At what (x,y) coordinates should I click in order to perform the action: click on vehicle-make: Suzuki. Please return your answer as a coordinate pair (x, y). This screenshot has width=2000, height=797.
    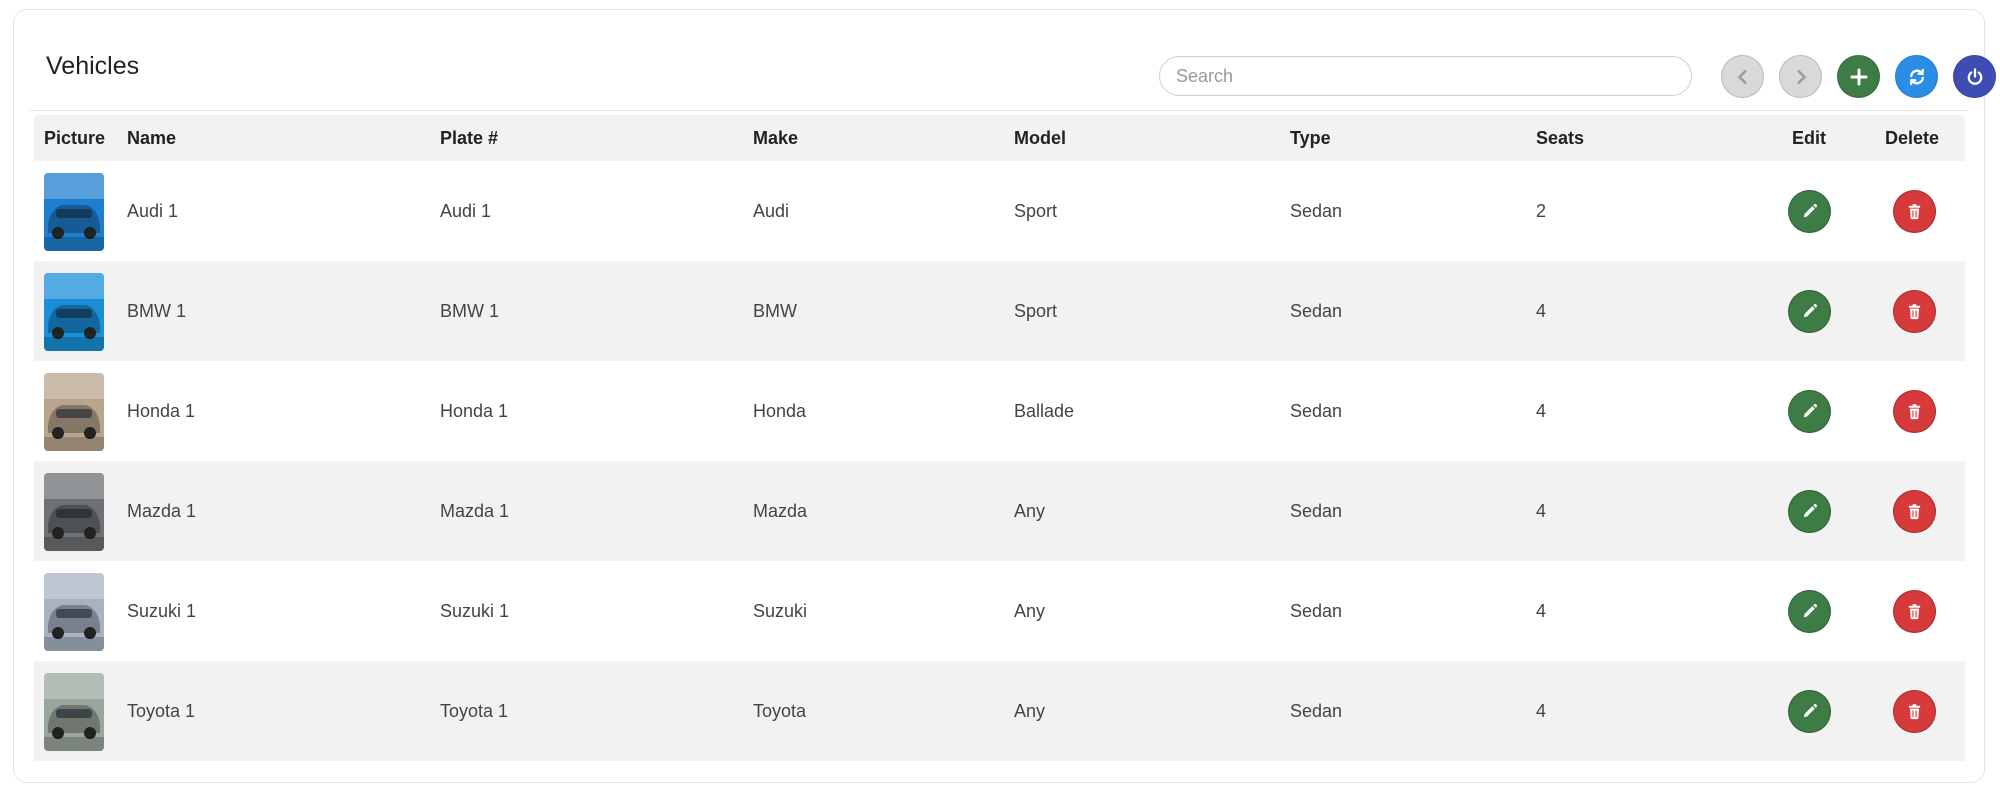
    Looking at the image, I should click on (780, 611).